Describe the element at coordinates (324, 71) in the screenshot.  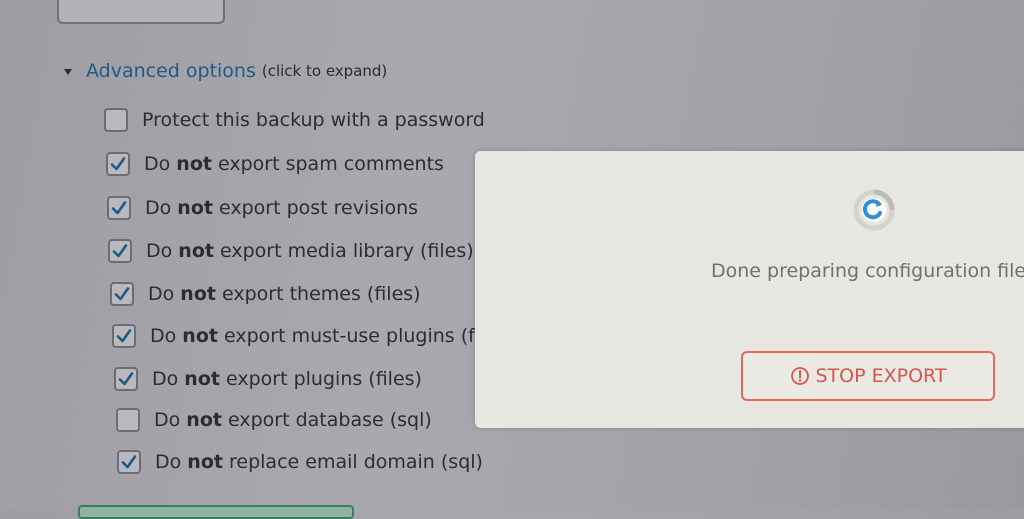
I see `advanced-options-hint: (click to expand)` at that location.